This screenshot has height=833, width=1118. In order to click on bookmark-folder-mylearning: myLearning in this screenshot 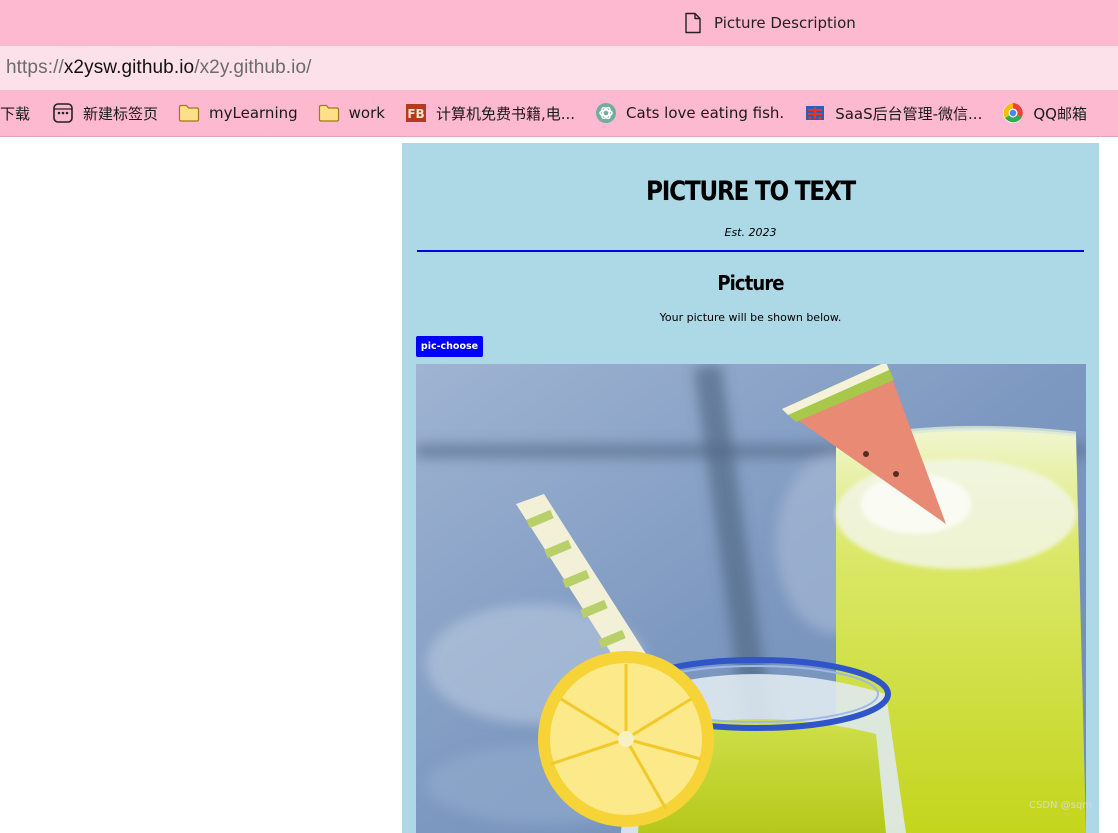, I will do `click(238, 113)`.